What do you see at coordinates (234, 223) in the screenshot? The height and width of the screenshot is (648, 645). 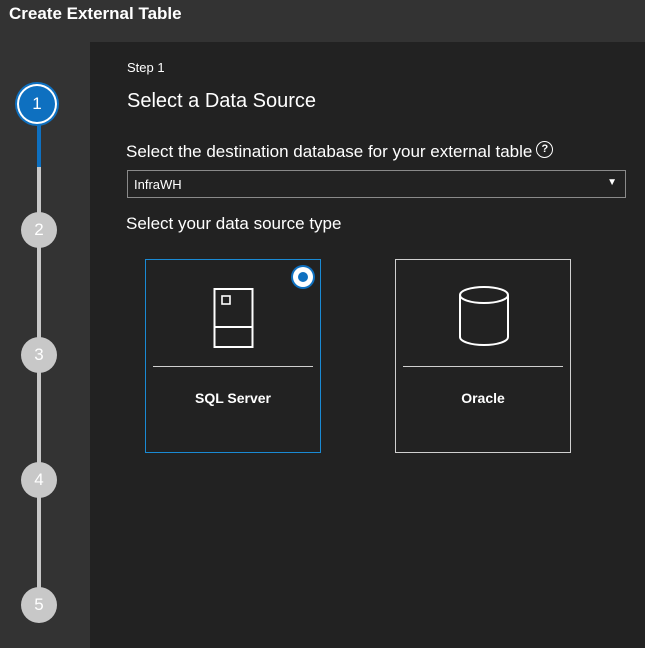 I see `source-type-prompt: Select your data source type` at bounding box center [234, 223].